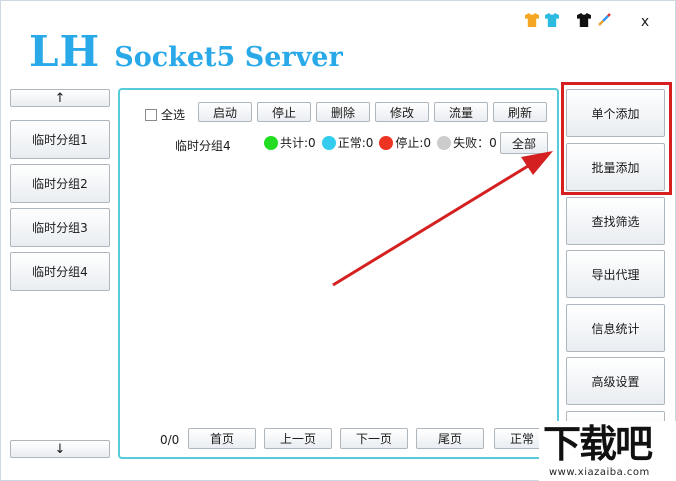 Image resolution: width=676 pixels, height=481 pixels. Describe the element at coordinates (461, 112) in the screenshot. I see `traffic-button: 流量` at that location.